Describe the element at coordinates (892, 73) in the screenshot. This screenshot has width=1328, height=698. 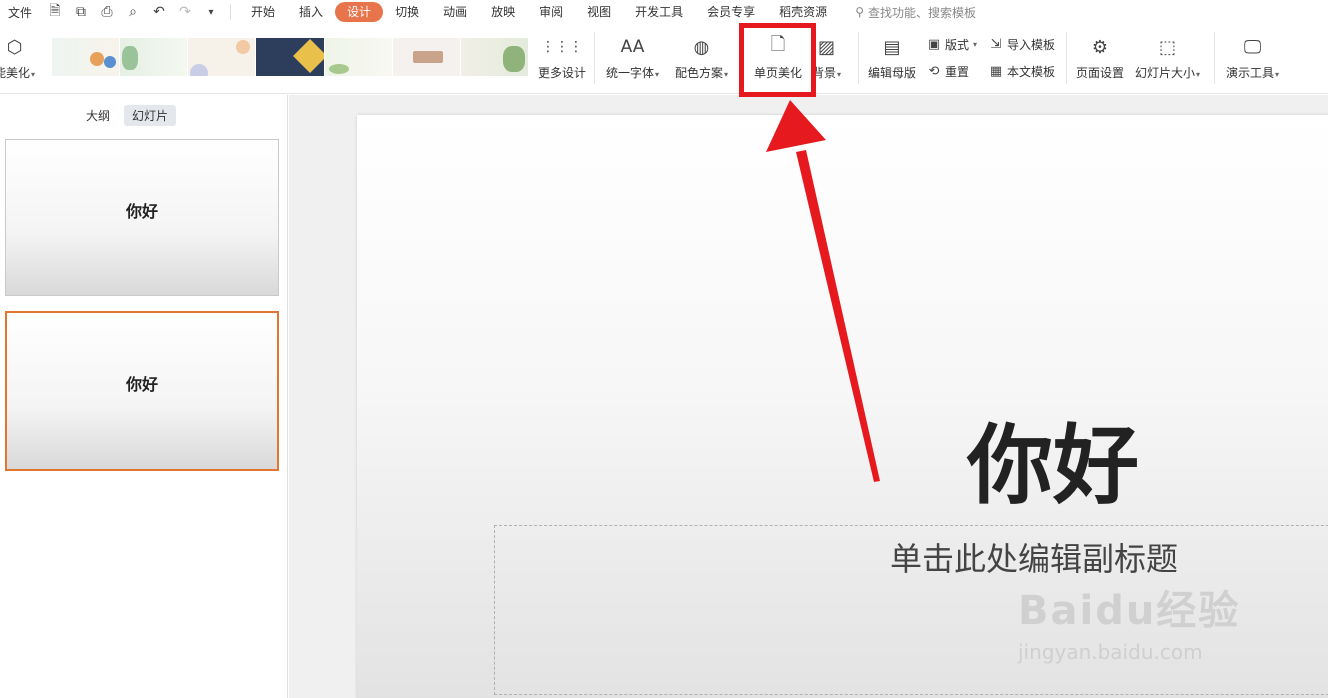
I see `edit-master-label: 编辑母版` at that location.